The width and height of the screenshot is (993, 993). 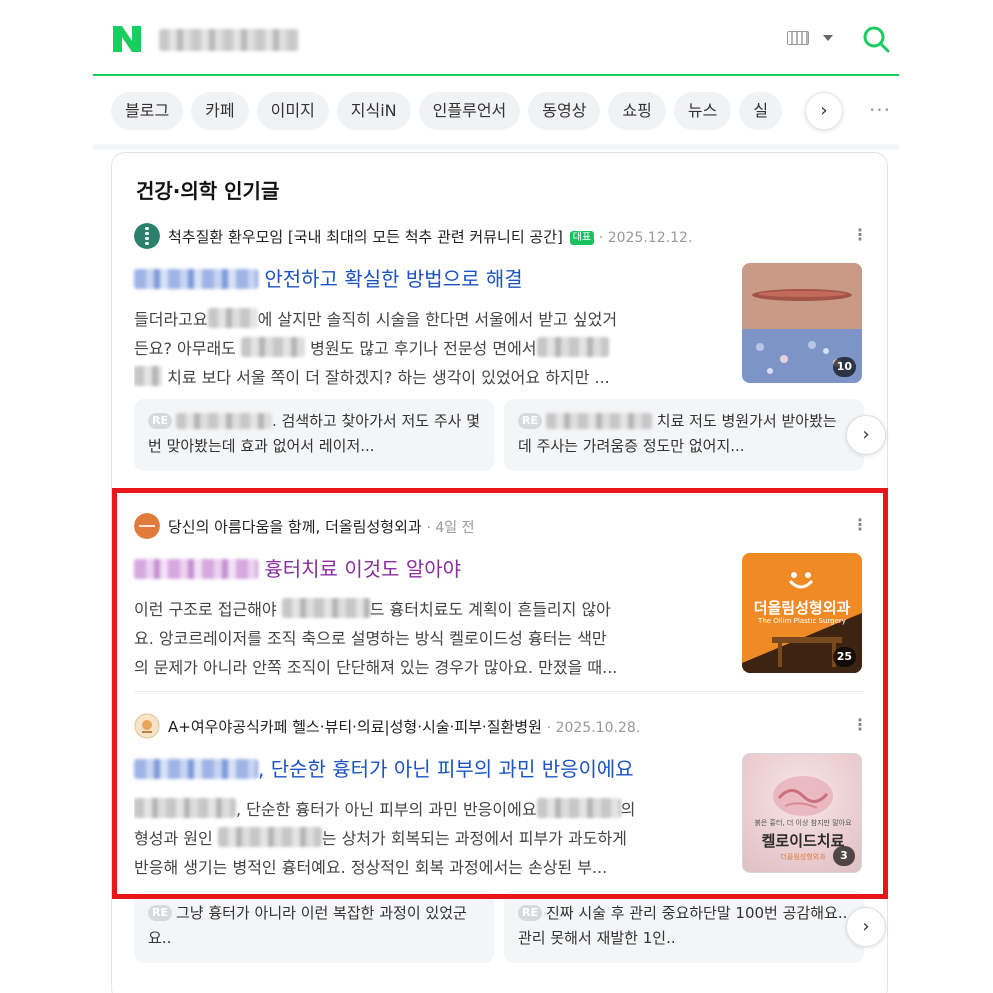 I want to click on snippet-text: 병원도 많고 후기나 전문성 면에서, so click(x=423, y=348).